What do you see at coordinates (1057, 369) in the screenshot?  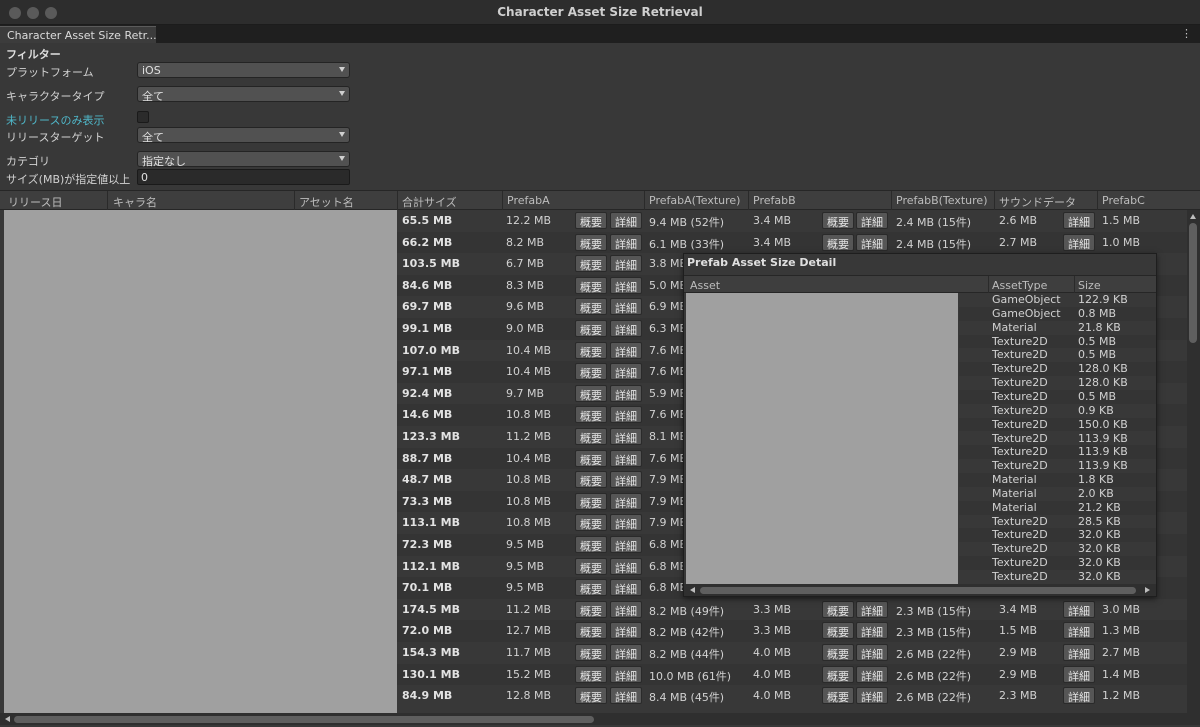 I see `popup-table-row: Texture2D 128.0 KB` at bounding box center [1057, 369].